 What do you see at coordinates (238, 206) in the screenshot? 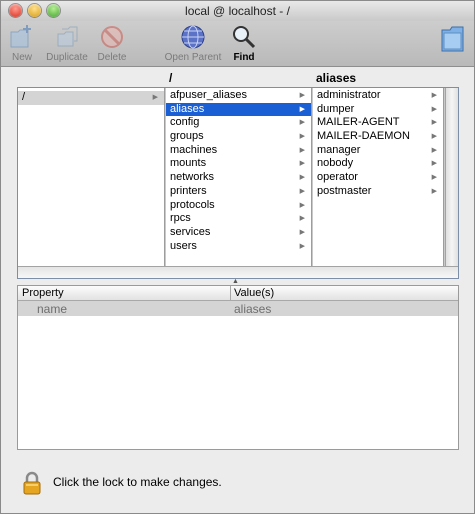
I see `list-item: protocols ▶` at bounding box center [238, 206].